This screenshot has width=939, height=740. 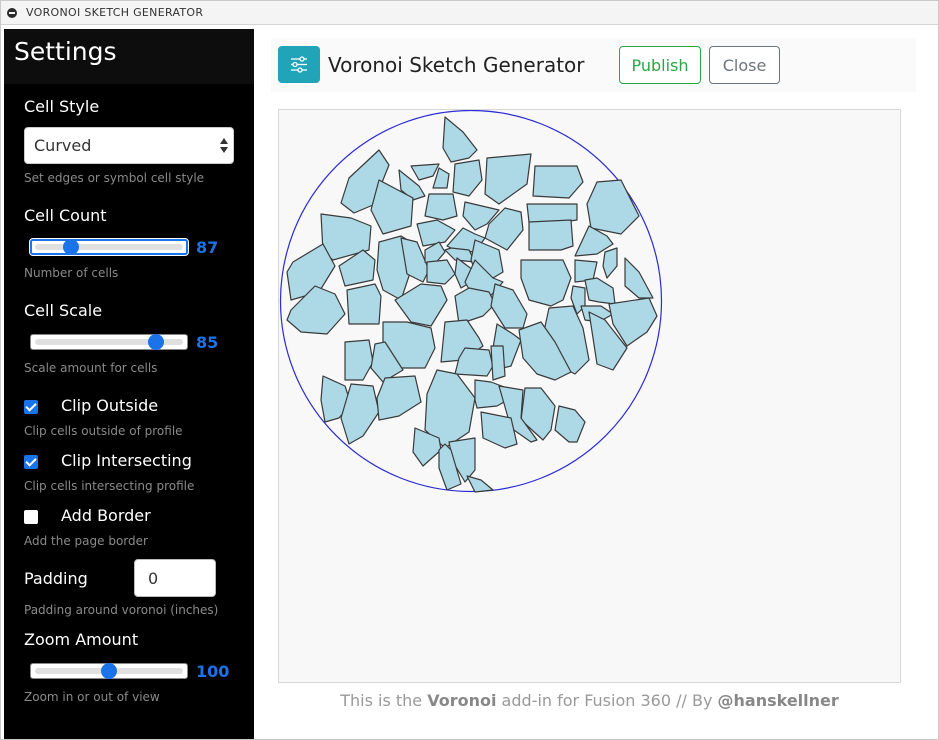 I want to click on add-border-label: Add Border, so click(x=106, y=515).